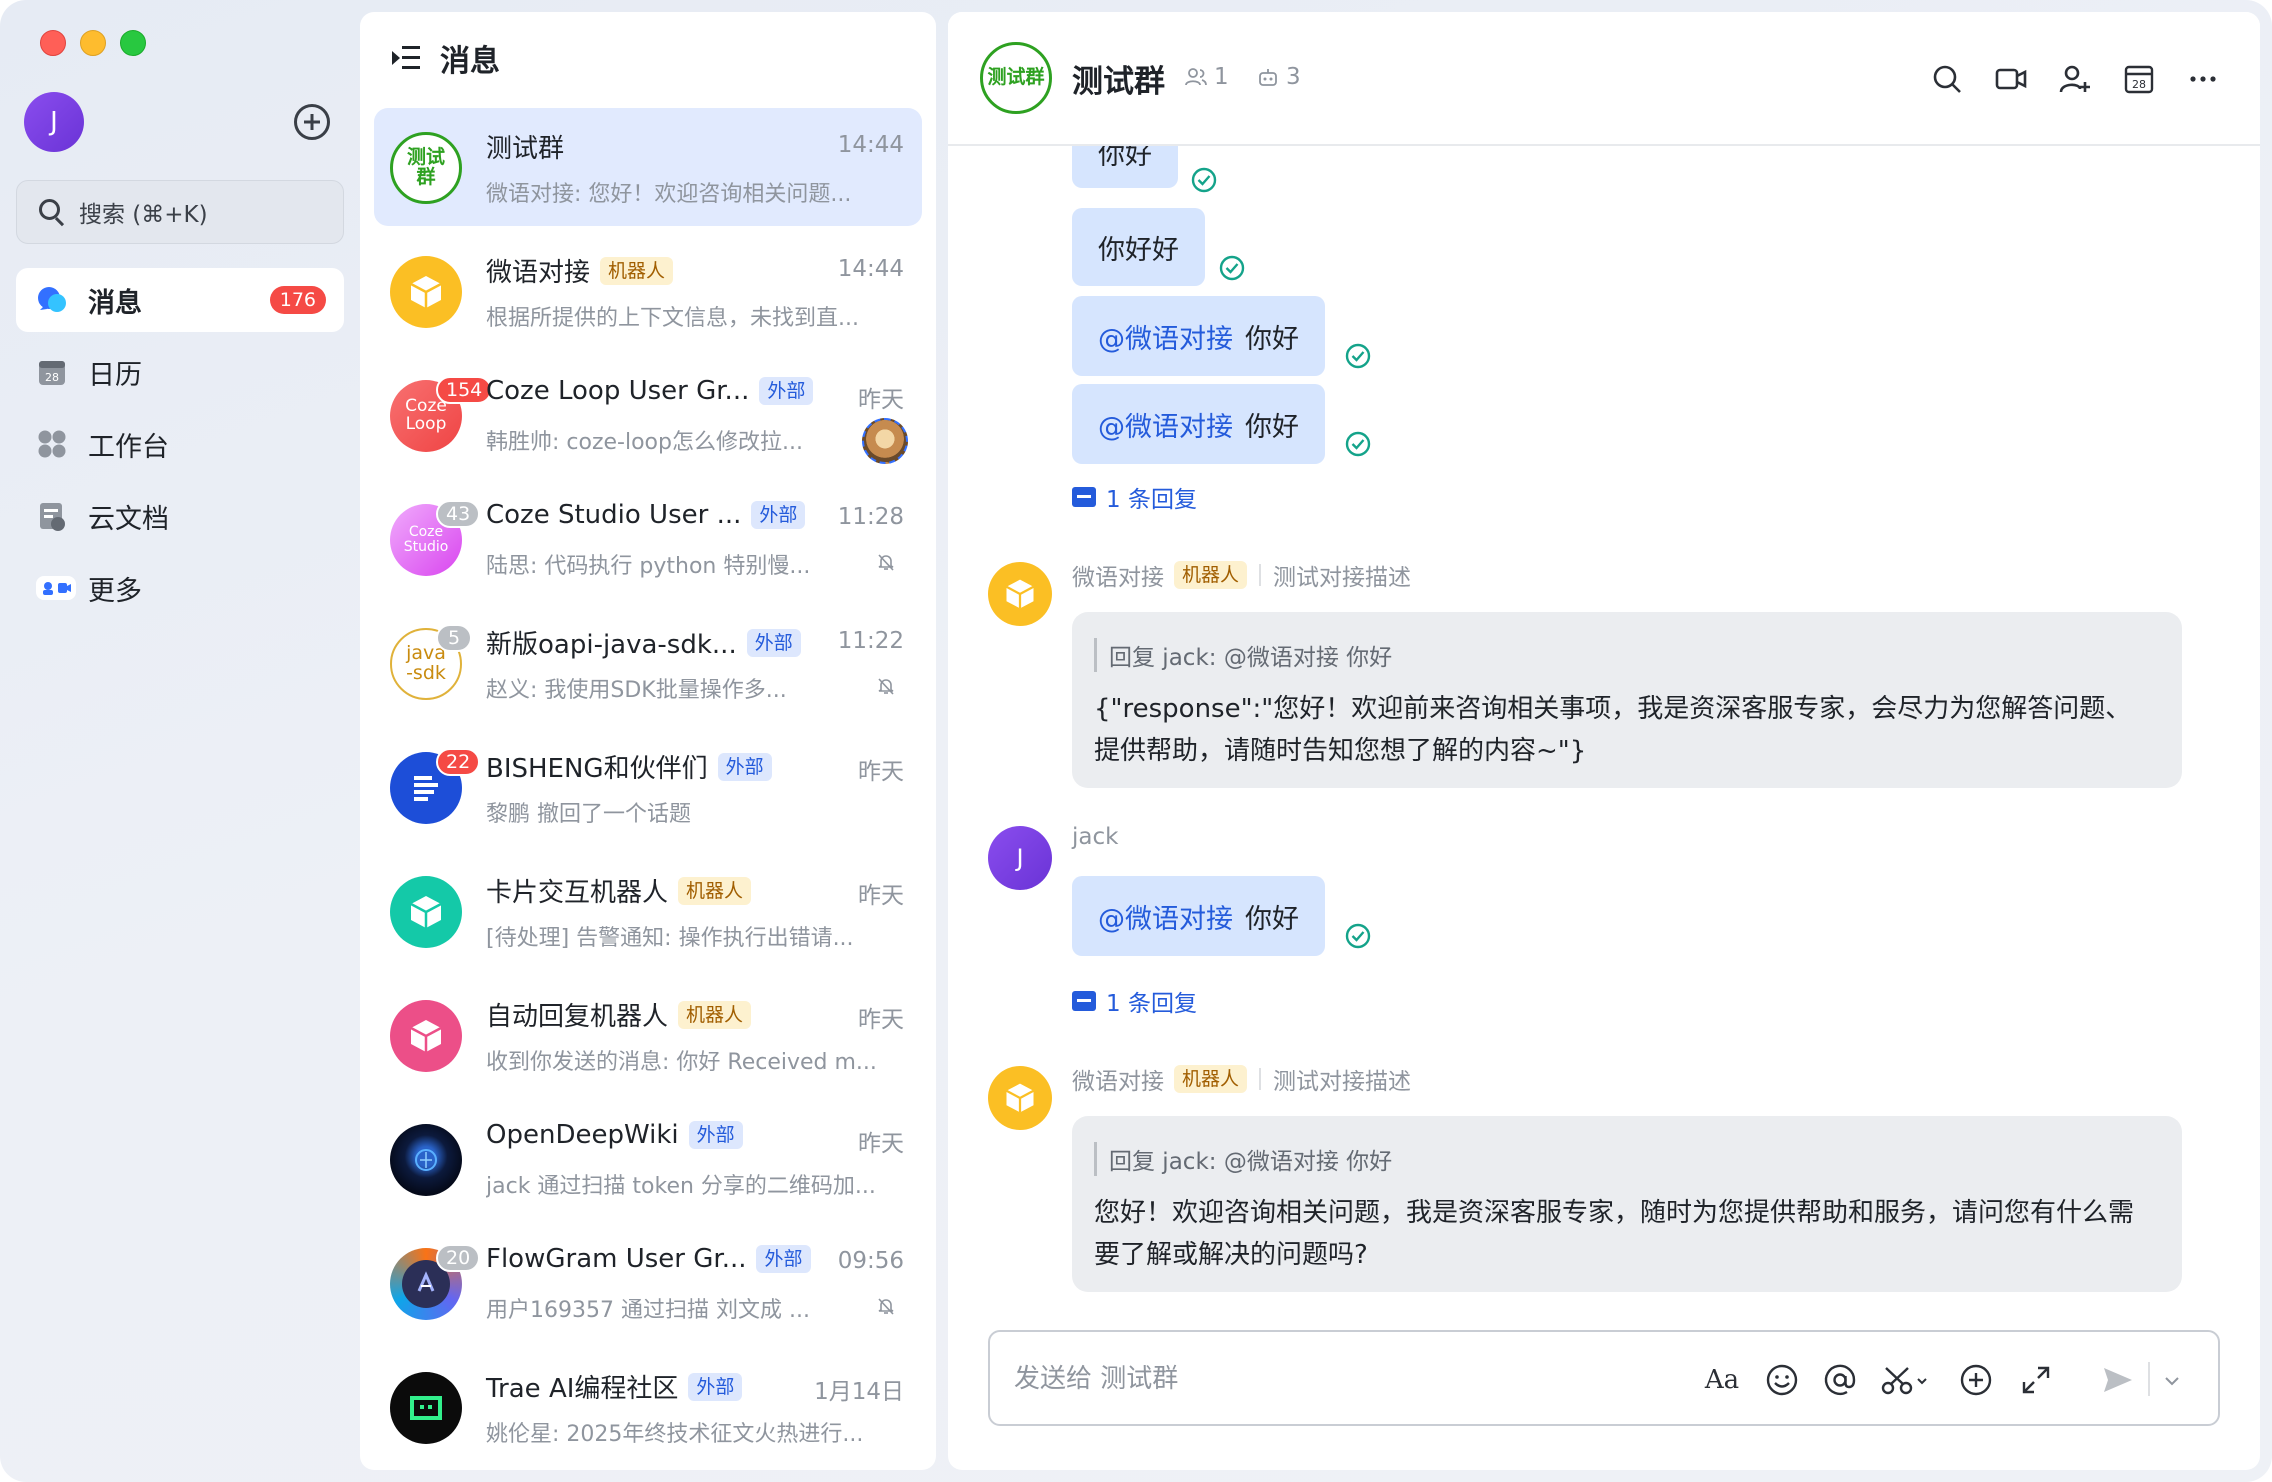 This screenshot has height=1482, width=2272. What do you see at coordinates (312, 122) in the screenshot?
I see `add-icon` at bounding box center [312, 122].